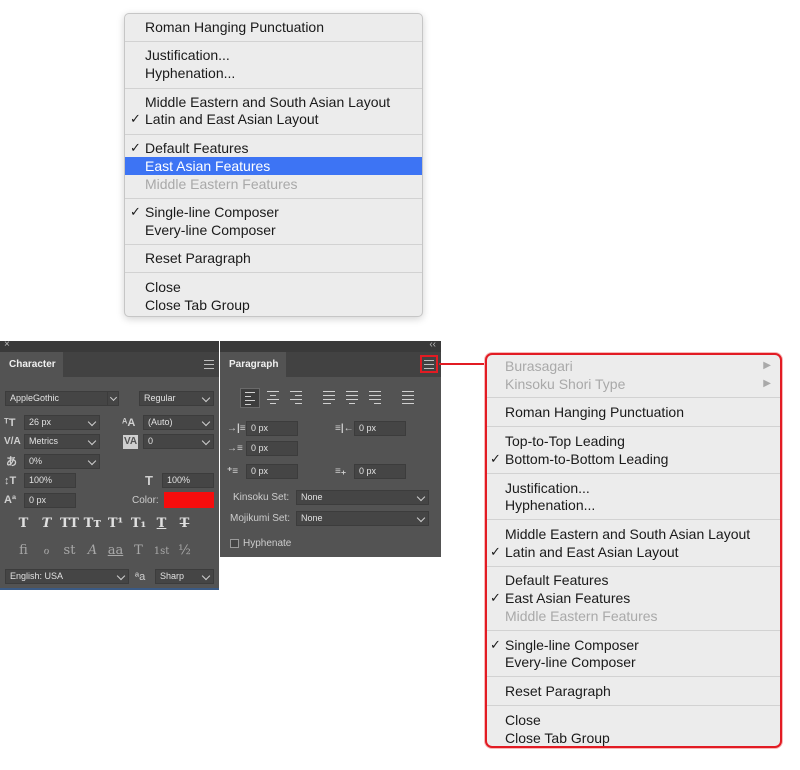  Describe the element at coordinates (23, 523) in the screenshot. I see `faux-bold-button: T` at that location.